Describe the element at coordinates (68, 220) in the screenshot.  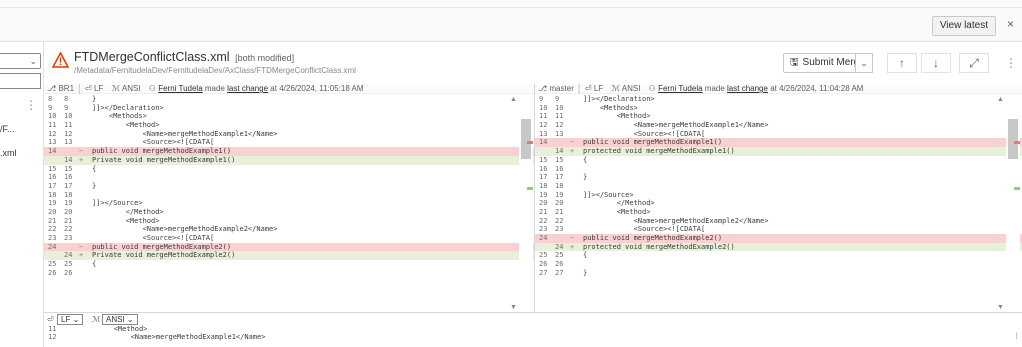
I see `line-number: 21` at that location.